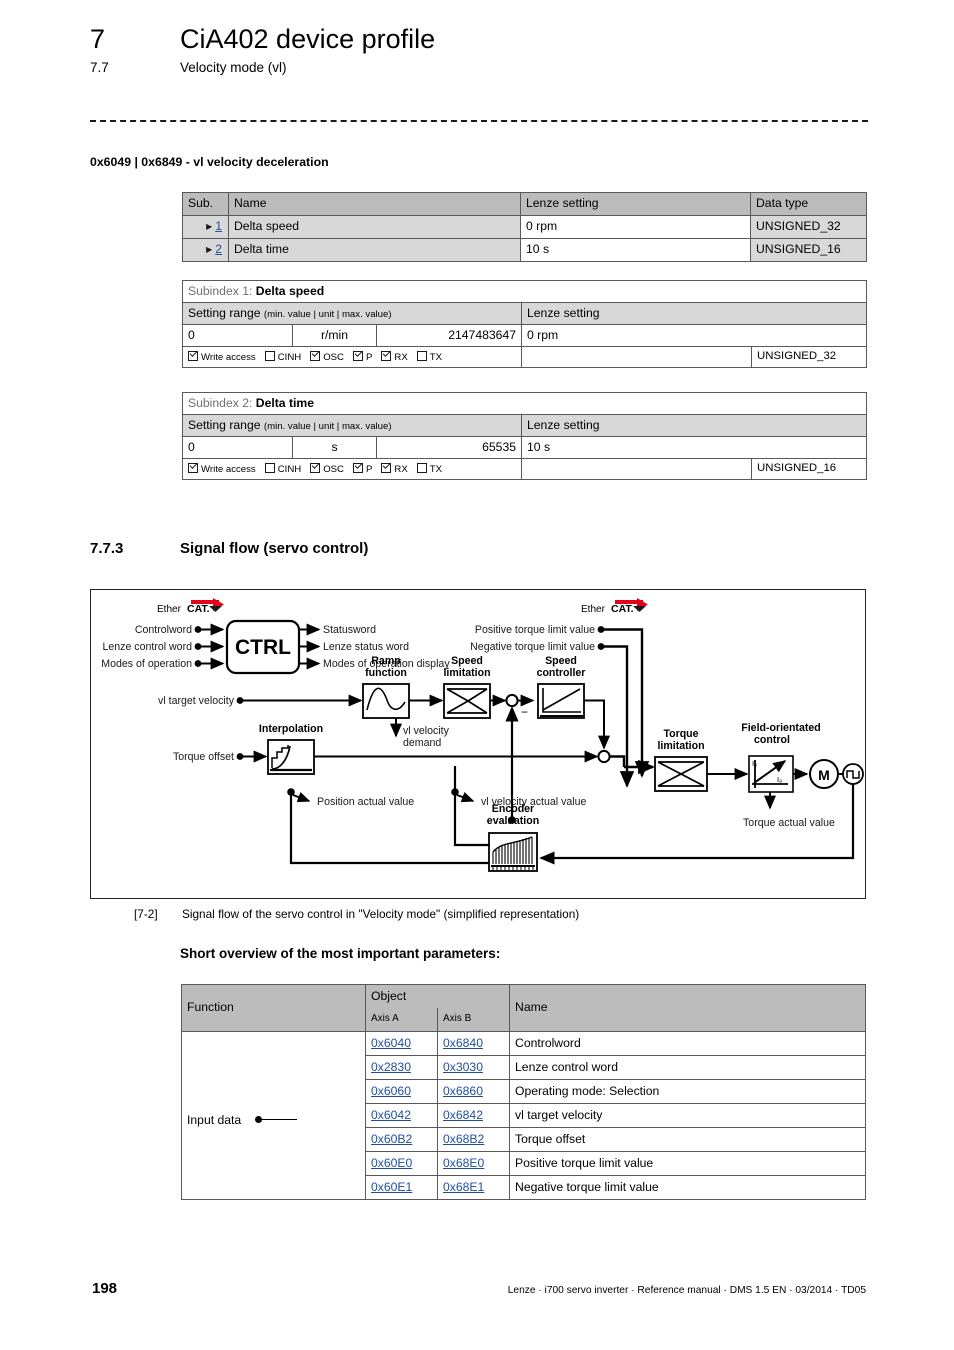 The width and height of the screenshot is (954, 1350). I want to click on detail-flags-row: Write access CINH OSC P RX TX UNSIGNED_16, so click(525, 469).